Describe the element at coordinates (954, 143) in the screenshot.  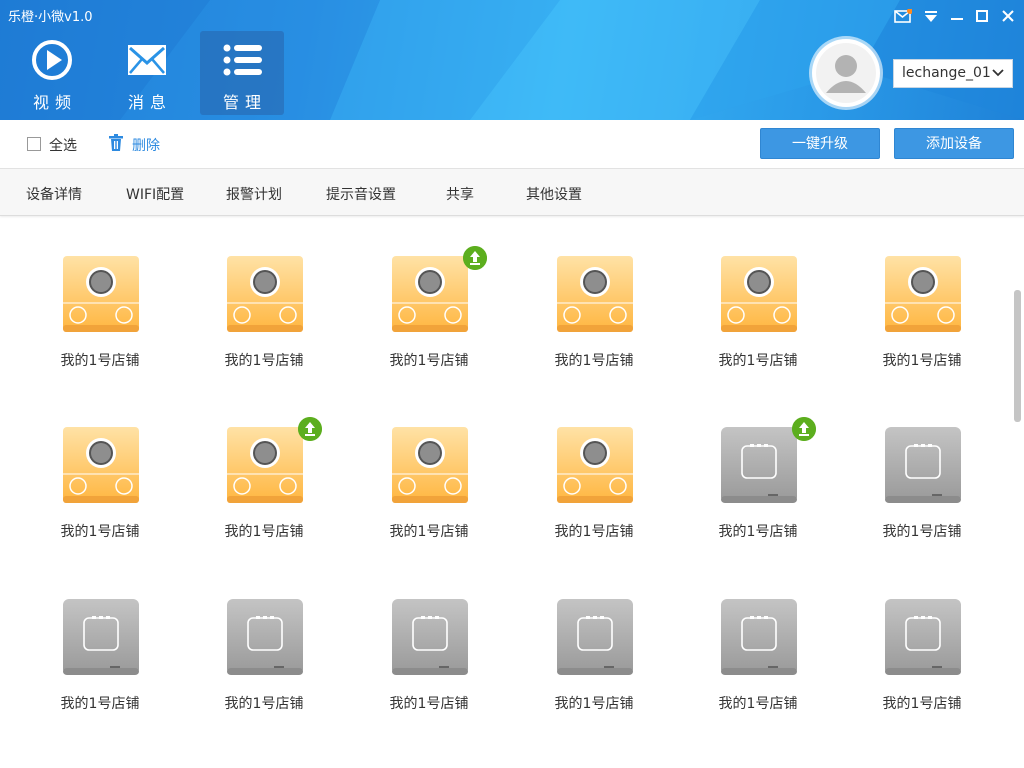
I see `add-device-button: 添加设备` at that location.